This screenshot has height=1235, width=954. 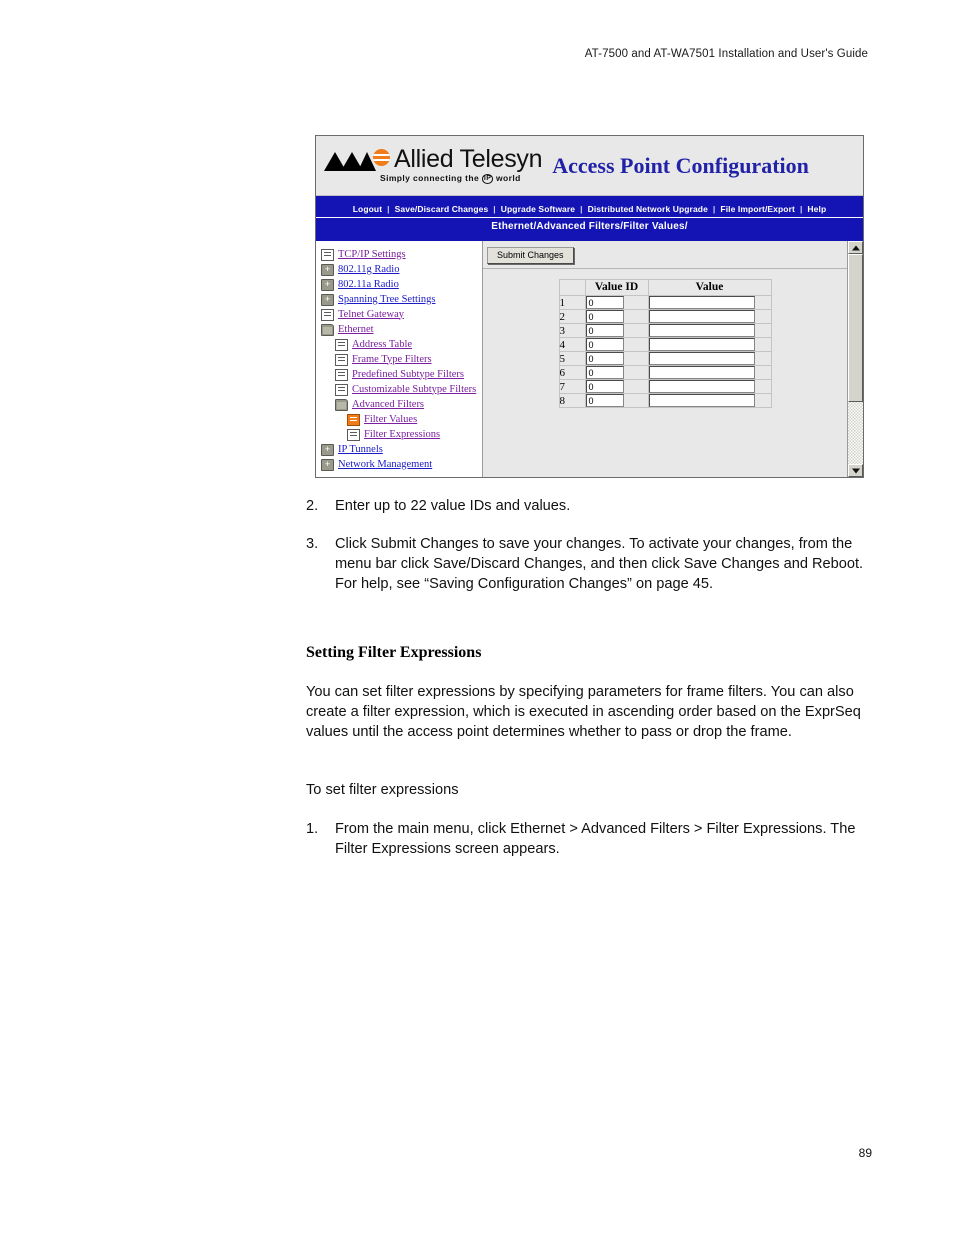 I want to click on ip-circle-icon: IP, so click(x=487, y=179).